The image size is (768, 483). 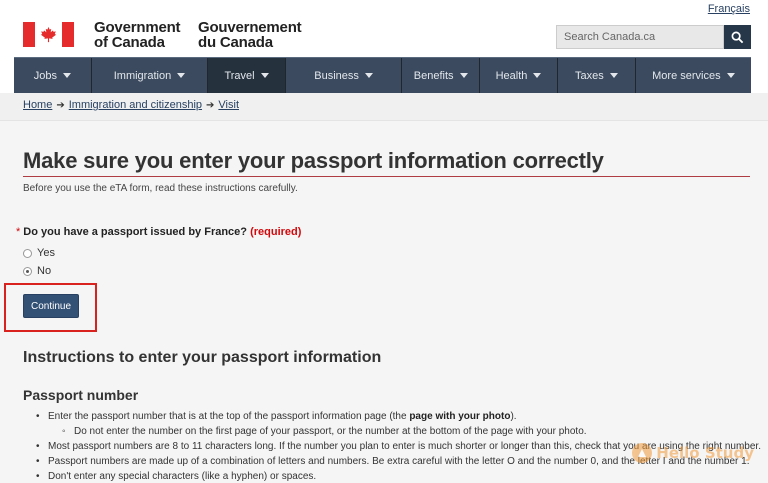 I want to click on radio-yes: Yes, so click(x=39, y=253).